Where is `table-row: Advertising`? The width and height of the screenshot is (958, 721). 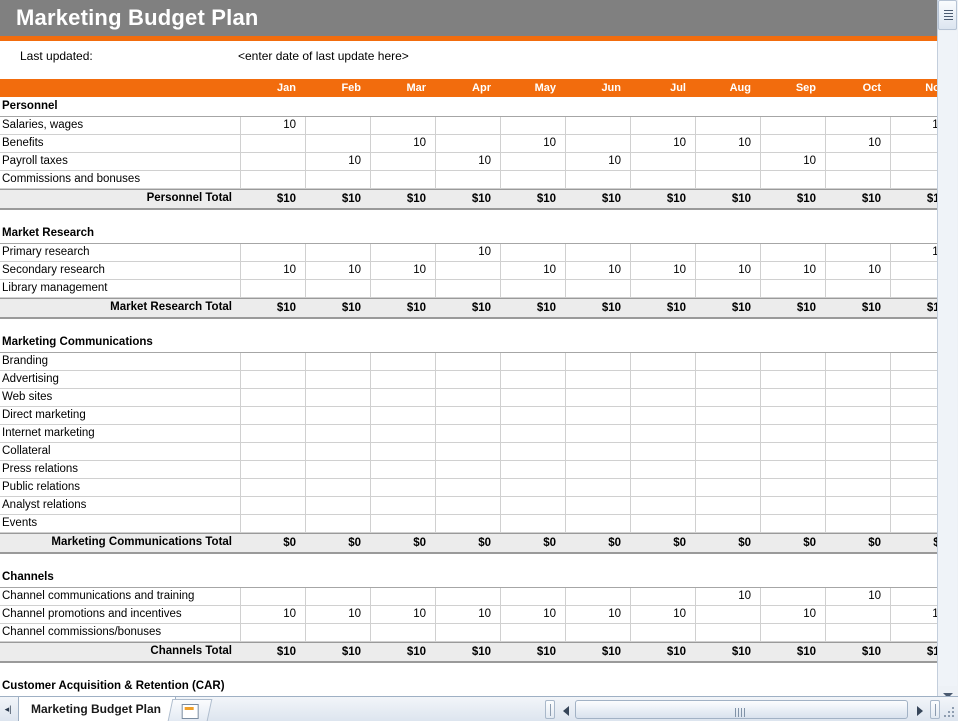
table-row: Advertising is located at coordinates (477, 380).